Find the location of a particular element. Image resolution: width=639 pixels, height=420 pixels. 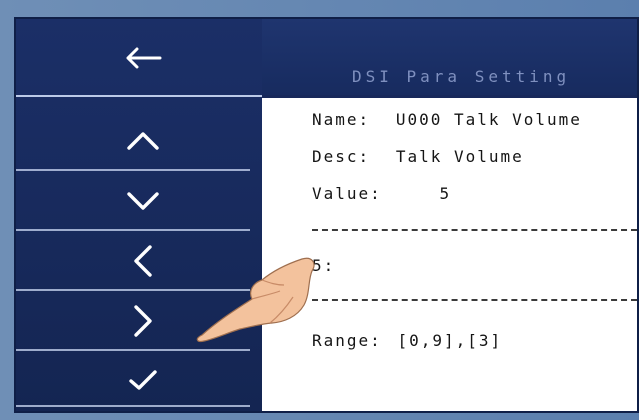

back-arrow-icon is located at coordinates (144, 58).